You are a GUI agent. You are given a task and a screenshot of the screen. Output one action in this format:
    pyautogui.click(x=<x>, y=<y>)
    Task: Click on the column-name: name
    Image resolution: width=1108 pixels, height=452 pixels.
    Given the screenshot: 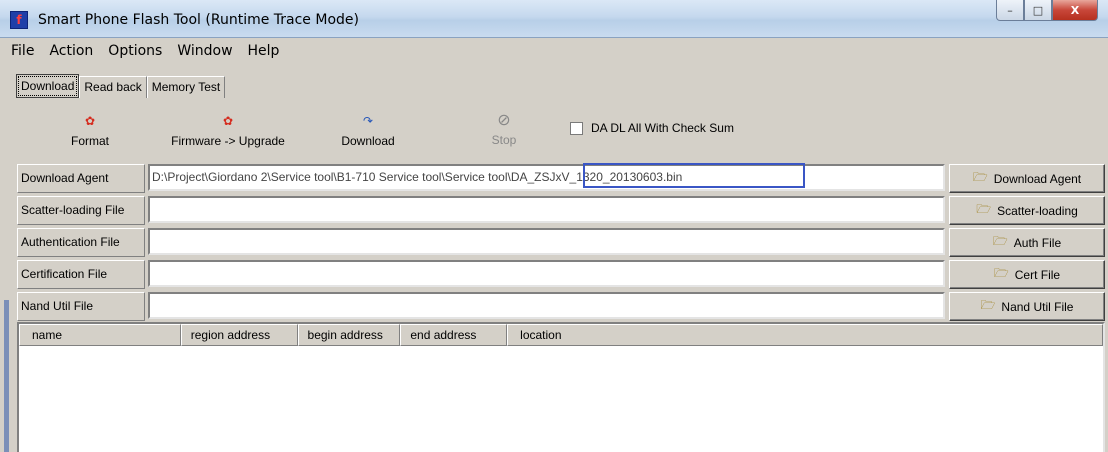 What is the action you would take?
    pyautogui.click(x=100, y=335)
    